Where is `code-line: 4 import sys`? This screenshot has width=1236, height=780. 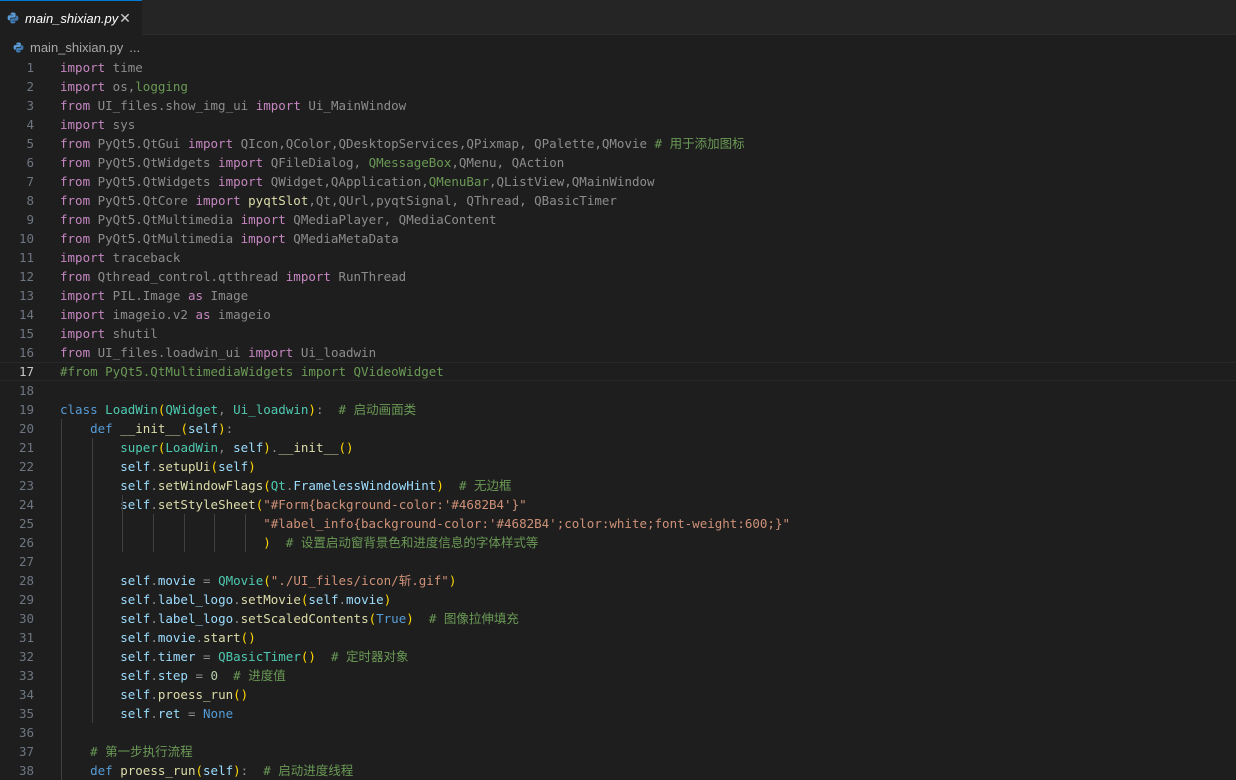
code-line: 4 import sys is located at coordinates (618, 124).